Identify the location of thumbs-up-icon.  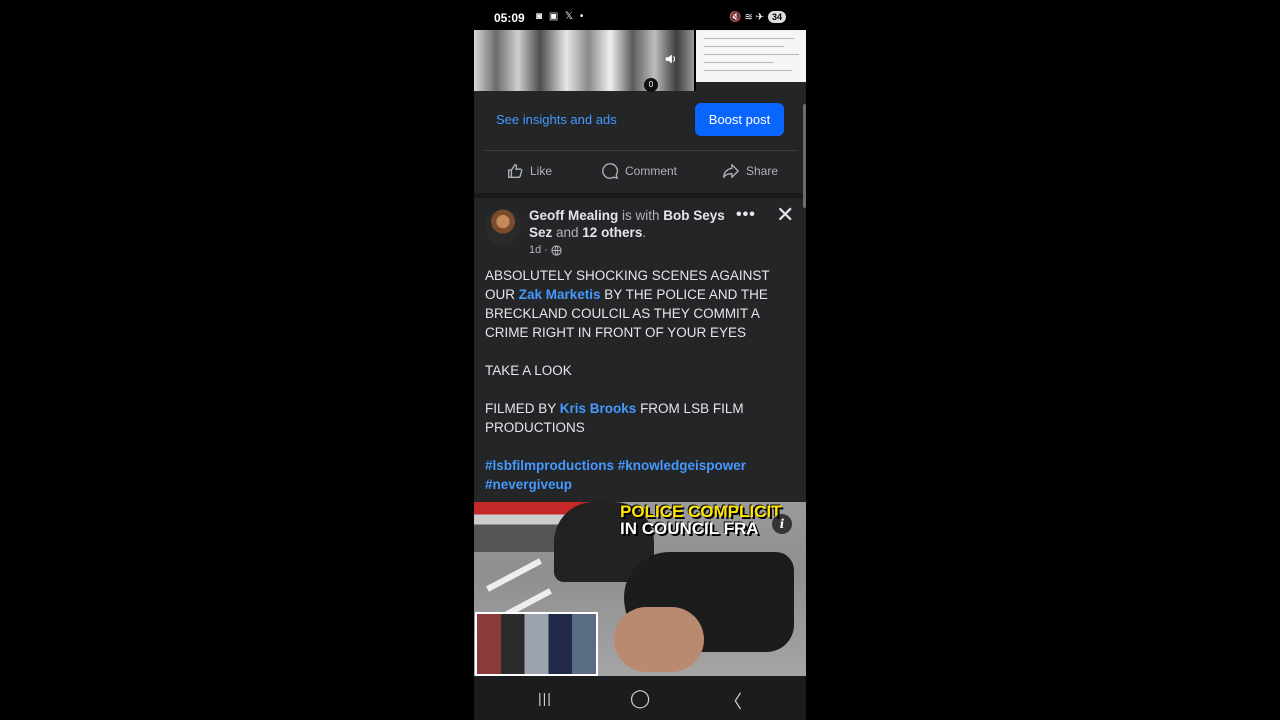
(515, 171).